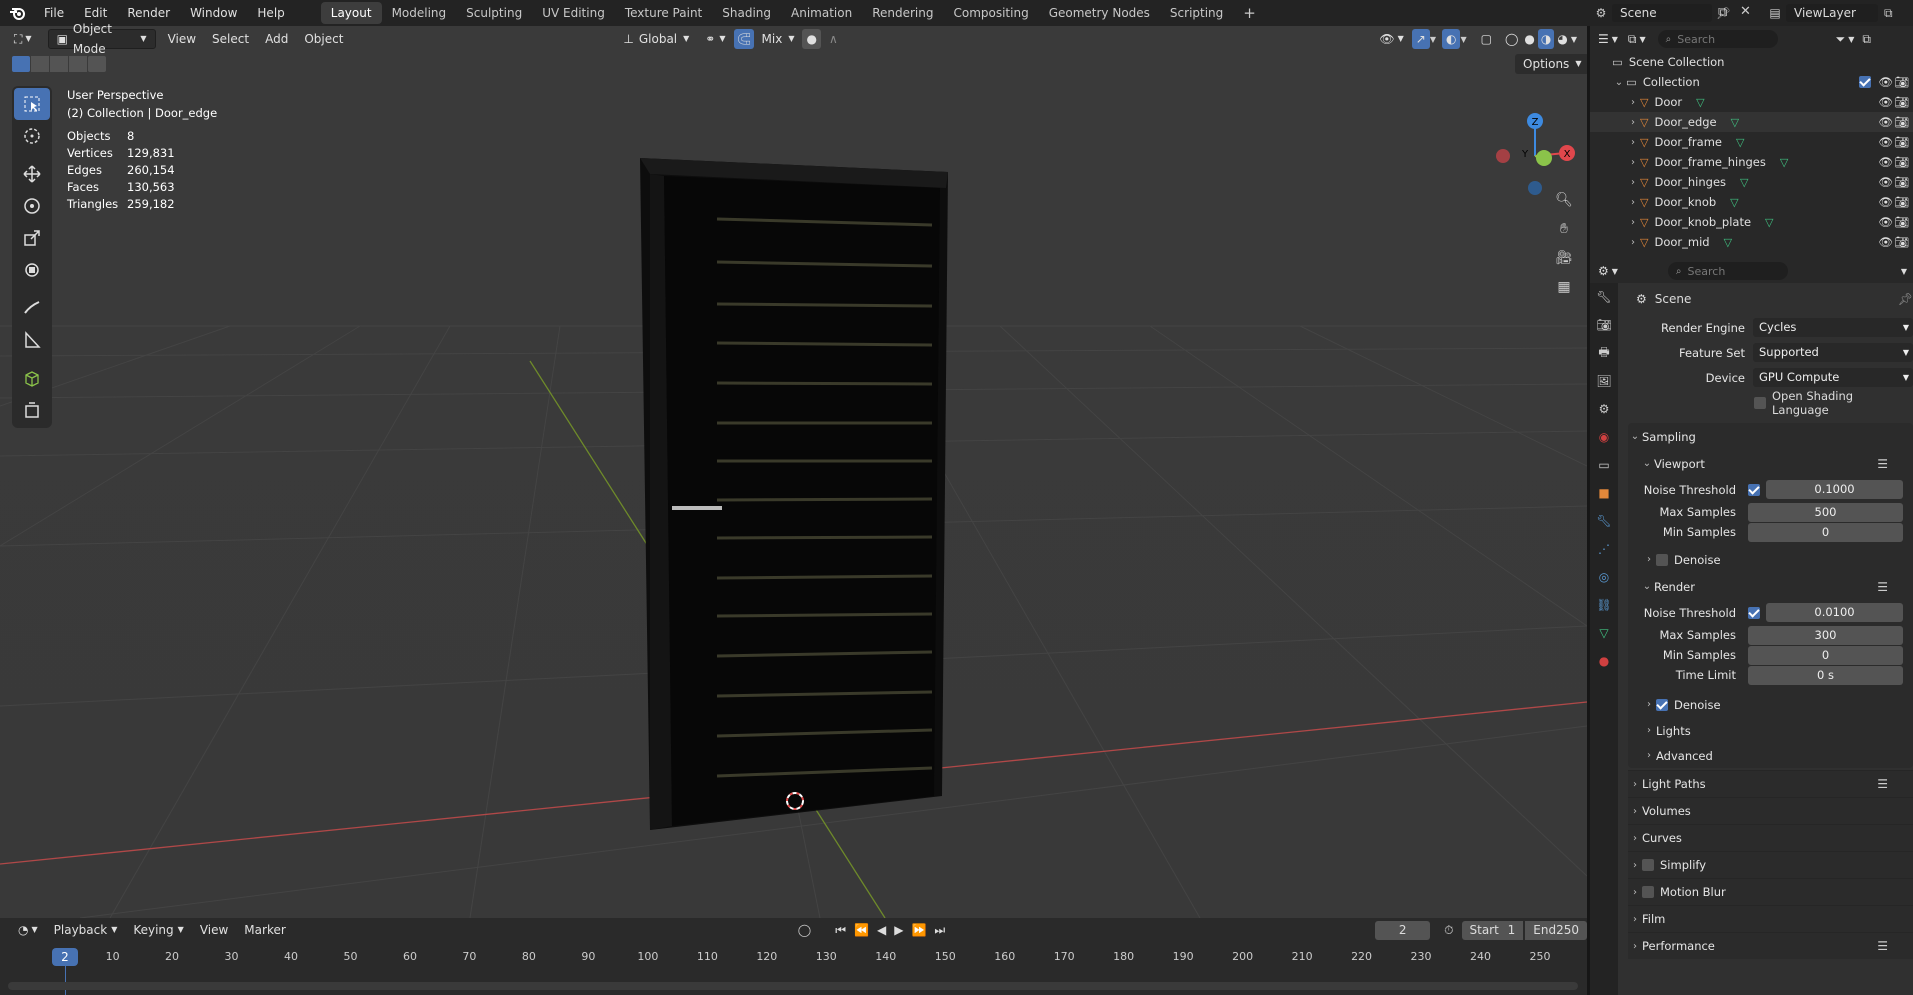 The height and width of the screenshot is (995, 1913). Describe the element at coordinates (1751, 82) in the screenshot. I see `collection-row: ⌄ ▭ Collection 👁︎ 📷︎` at that location.